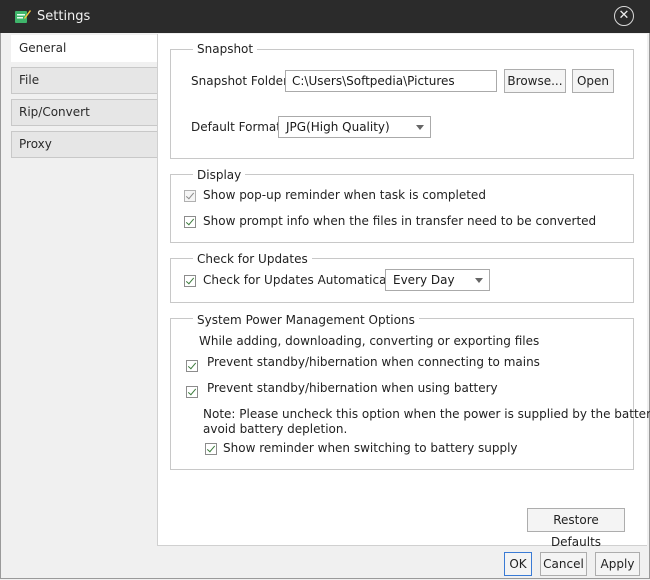 This screenshot has width=650, height=580. What do you see at coordinates (338, 127) in the screenshot?
I see `default-format-value: JPG(High Quality)` at bounding box center [338, 127].